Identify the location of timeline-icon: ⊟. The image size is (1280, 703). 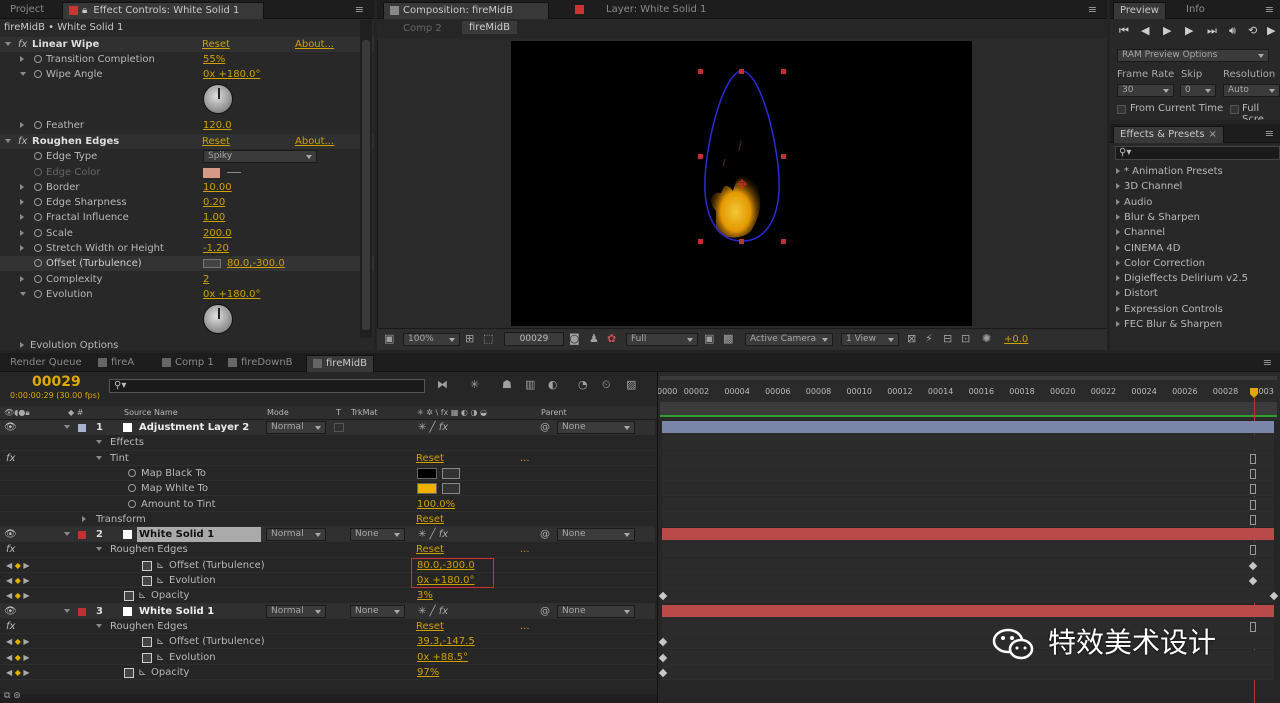
(947, 338).